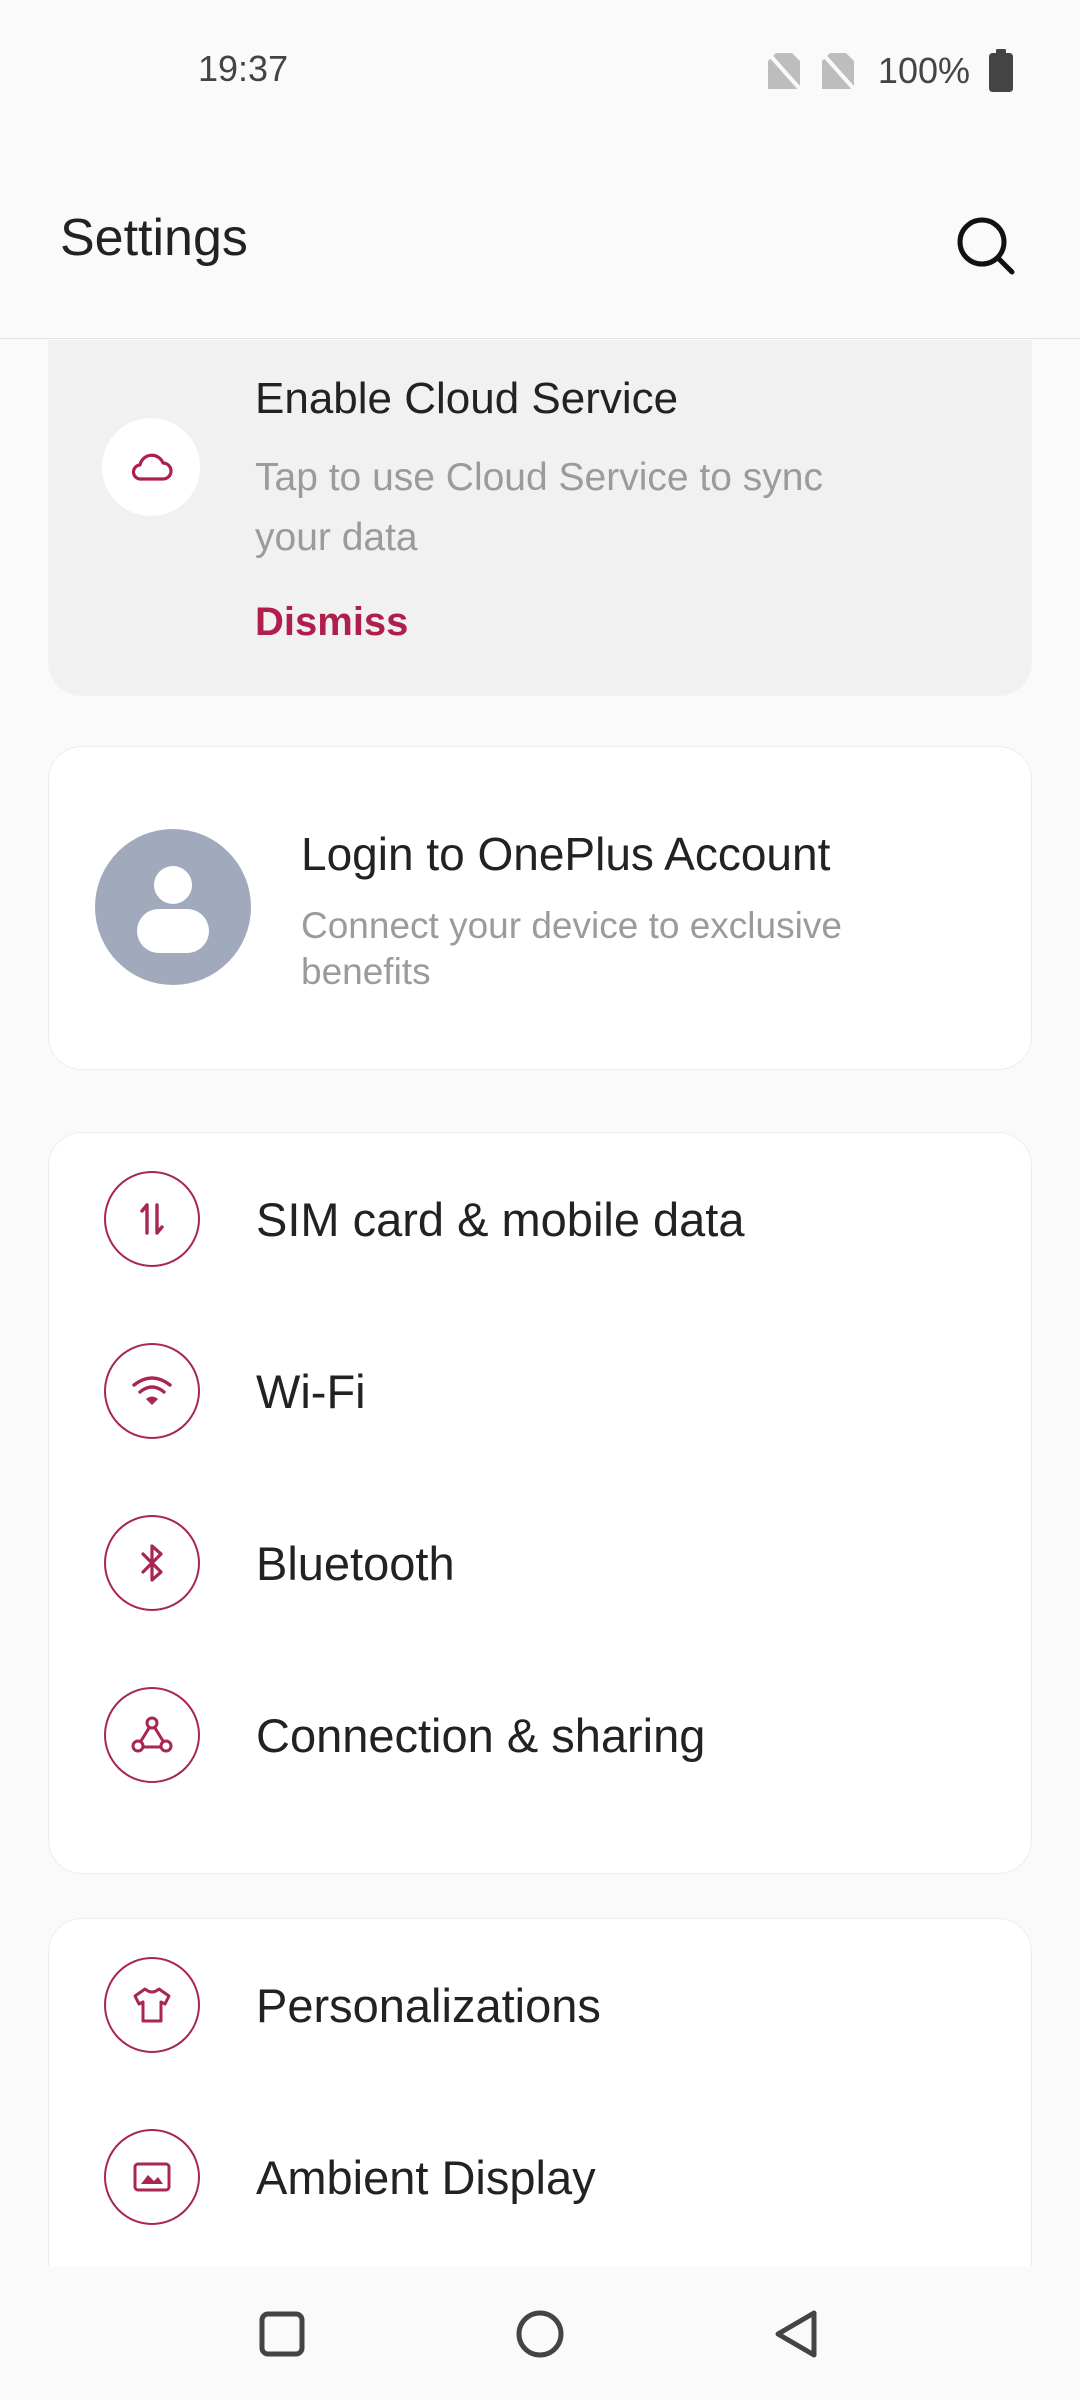 This screenshot has width=1080, height=2400. I want to click on connection-sharing-label: Connection & sharing, so click(481, 1735).